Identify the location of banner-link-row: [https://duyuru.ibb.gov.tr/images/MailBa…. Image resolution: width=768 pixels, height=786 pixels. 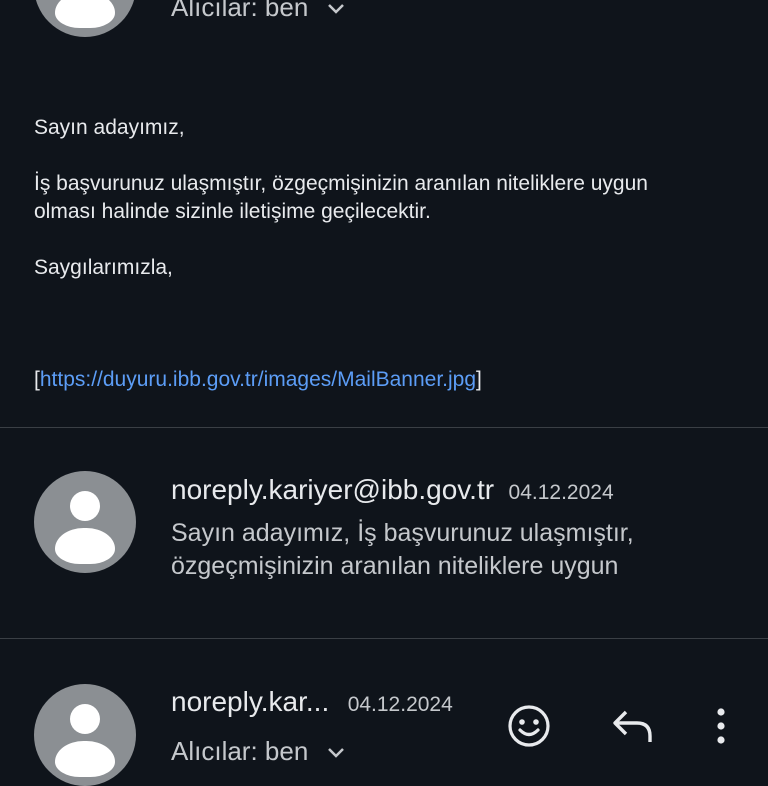
(394, 380).